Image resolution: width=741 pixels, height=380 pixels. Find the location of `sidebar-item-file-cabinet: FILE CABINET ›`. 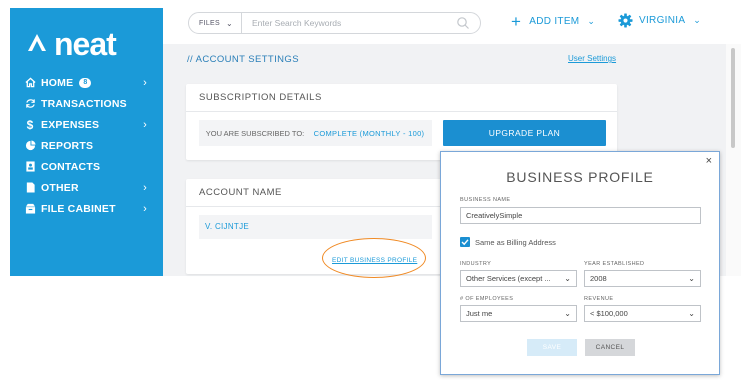

sidebar-item-file-cabinet: FILE CABINET › is located at coordinates (86, 208).